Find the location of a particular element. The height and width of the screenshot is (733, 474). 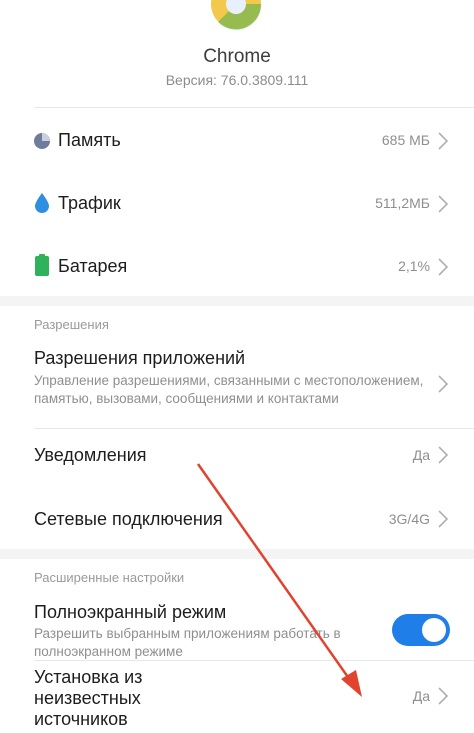

unknown-sources-title-line: источников is located at coordinates (81, 719).